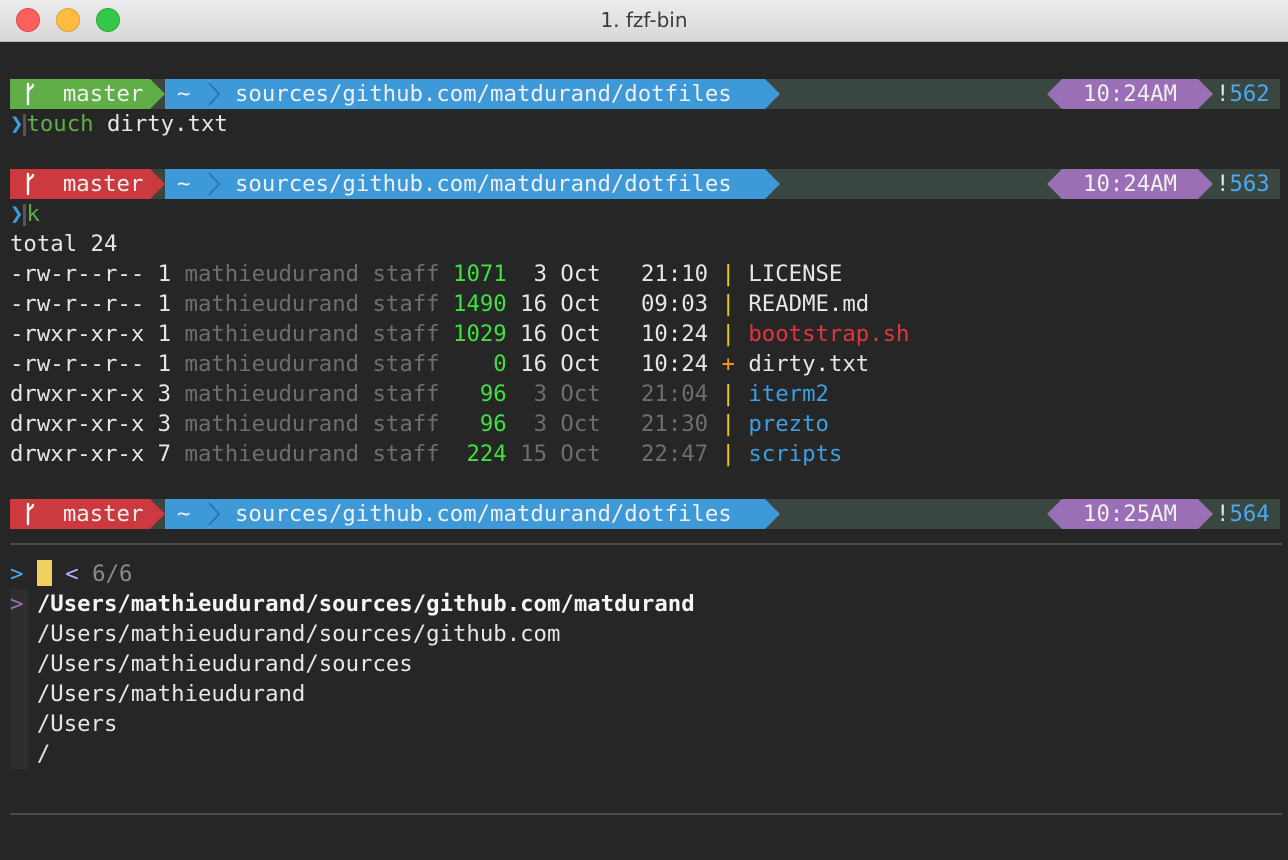 Image resolution: width=1288 pixels, height=860 pixels. What do you see at coordinates (681, 364) in the screenshot?
I see `mod-time: 10:24` at bounding box center [681, 364].